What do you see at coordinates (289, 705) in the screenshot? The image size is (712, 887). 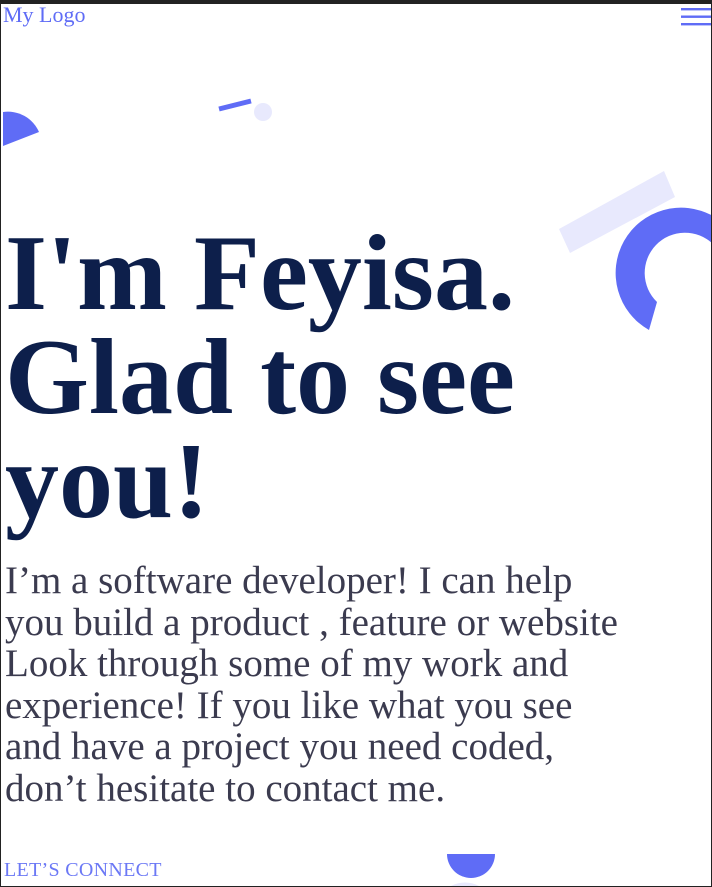 I see `intro-line: experience! If you like what you see` at bounding box center [289, 705].